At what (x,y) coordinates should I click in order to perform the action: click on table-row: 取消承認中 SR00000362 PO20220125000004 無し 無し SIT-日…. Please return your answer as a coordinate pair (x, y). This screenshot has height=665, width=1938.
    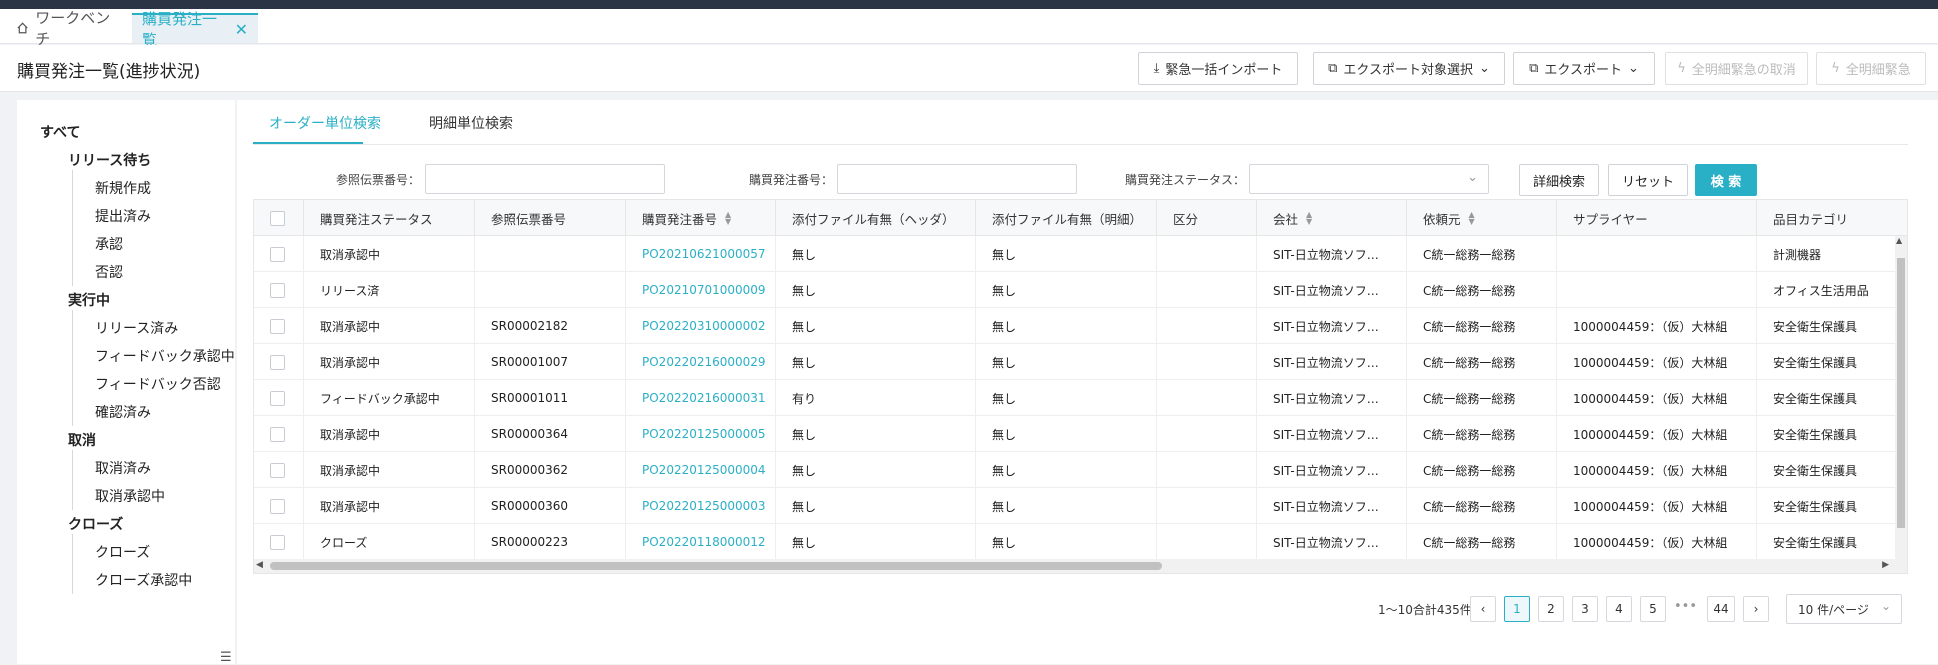
    Looking at the image, I should click on (1080, 470).